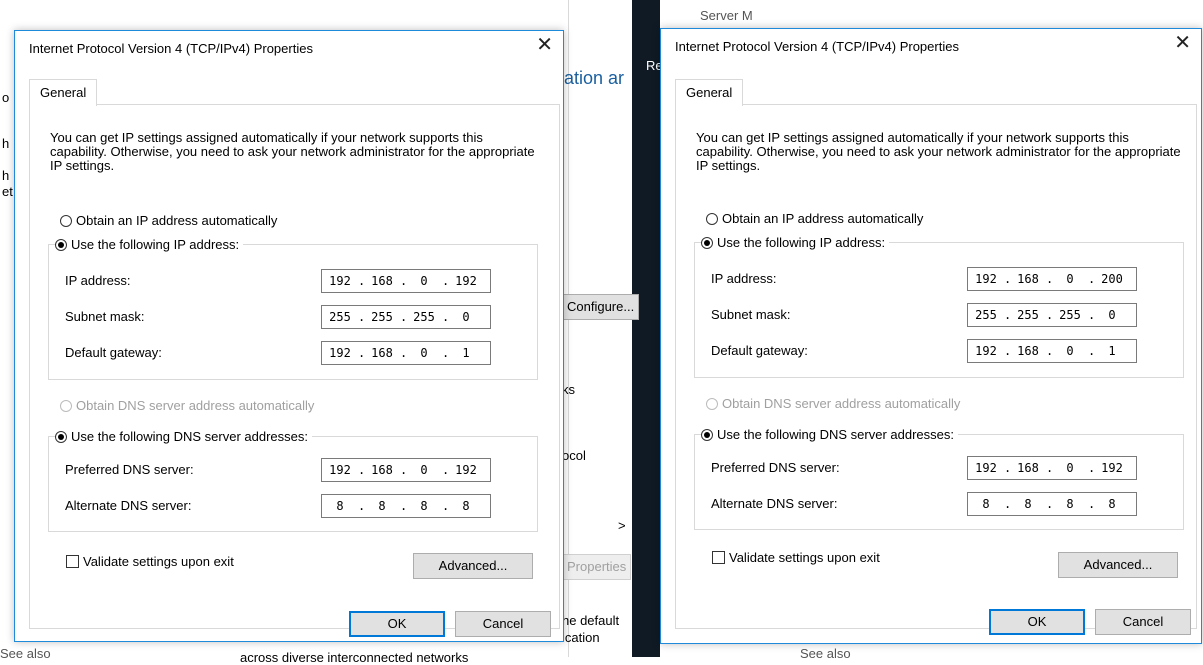 The image size is (1203, 665). Describe the element at coordinates (597, 567) in the screenshot. I see `properties-button: Properties` at that location.